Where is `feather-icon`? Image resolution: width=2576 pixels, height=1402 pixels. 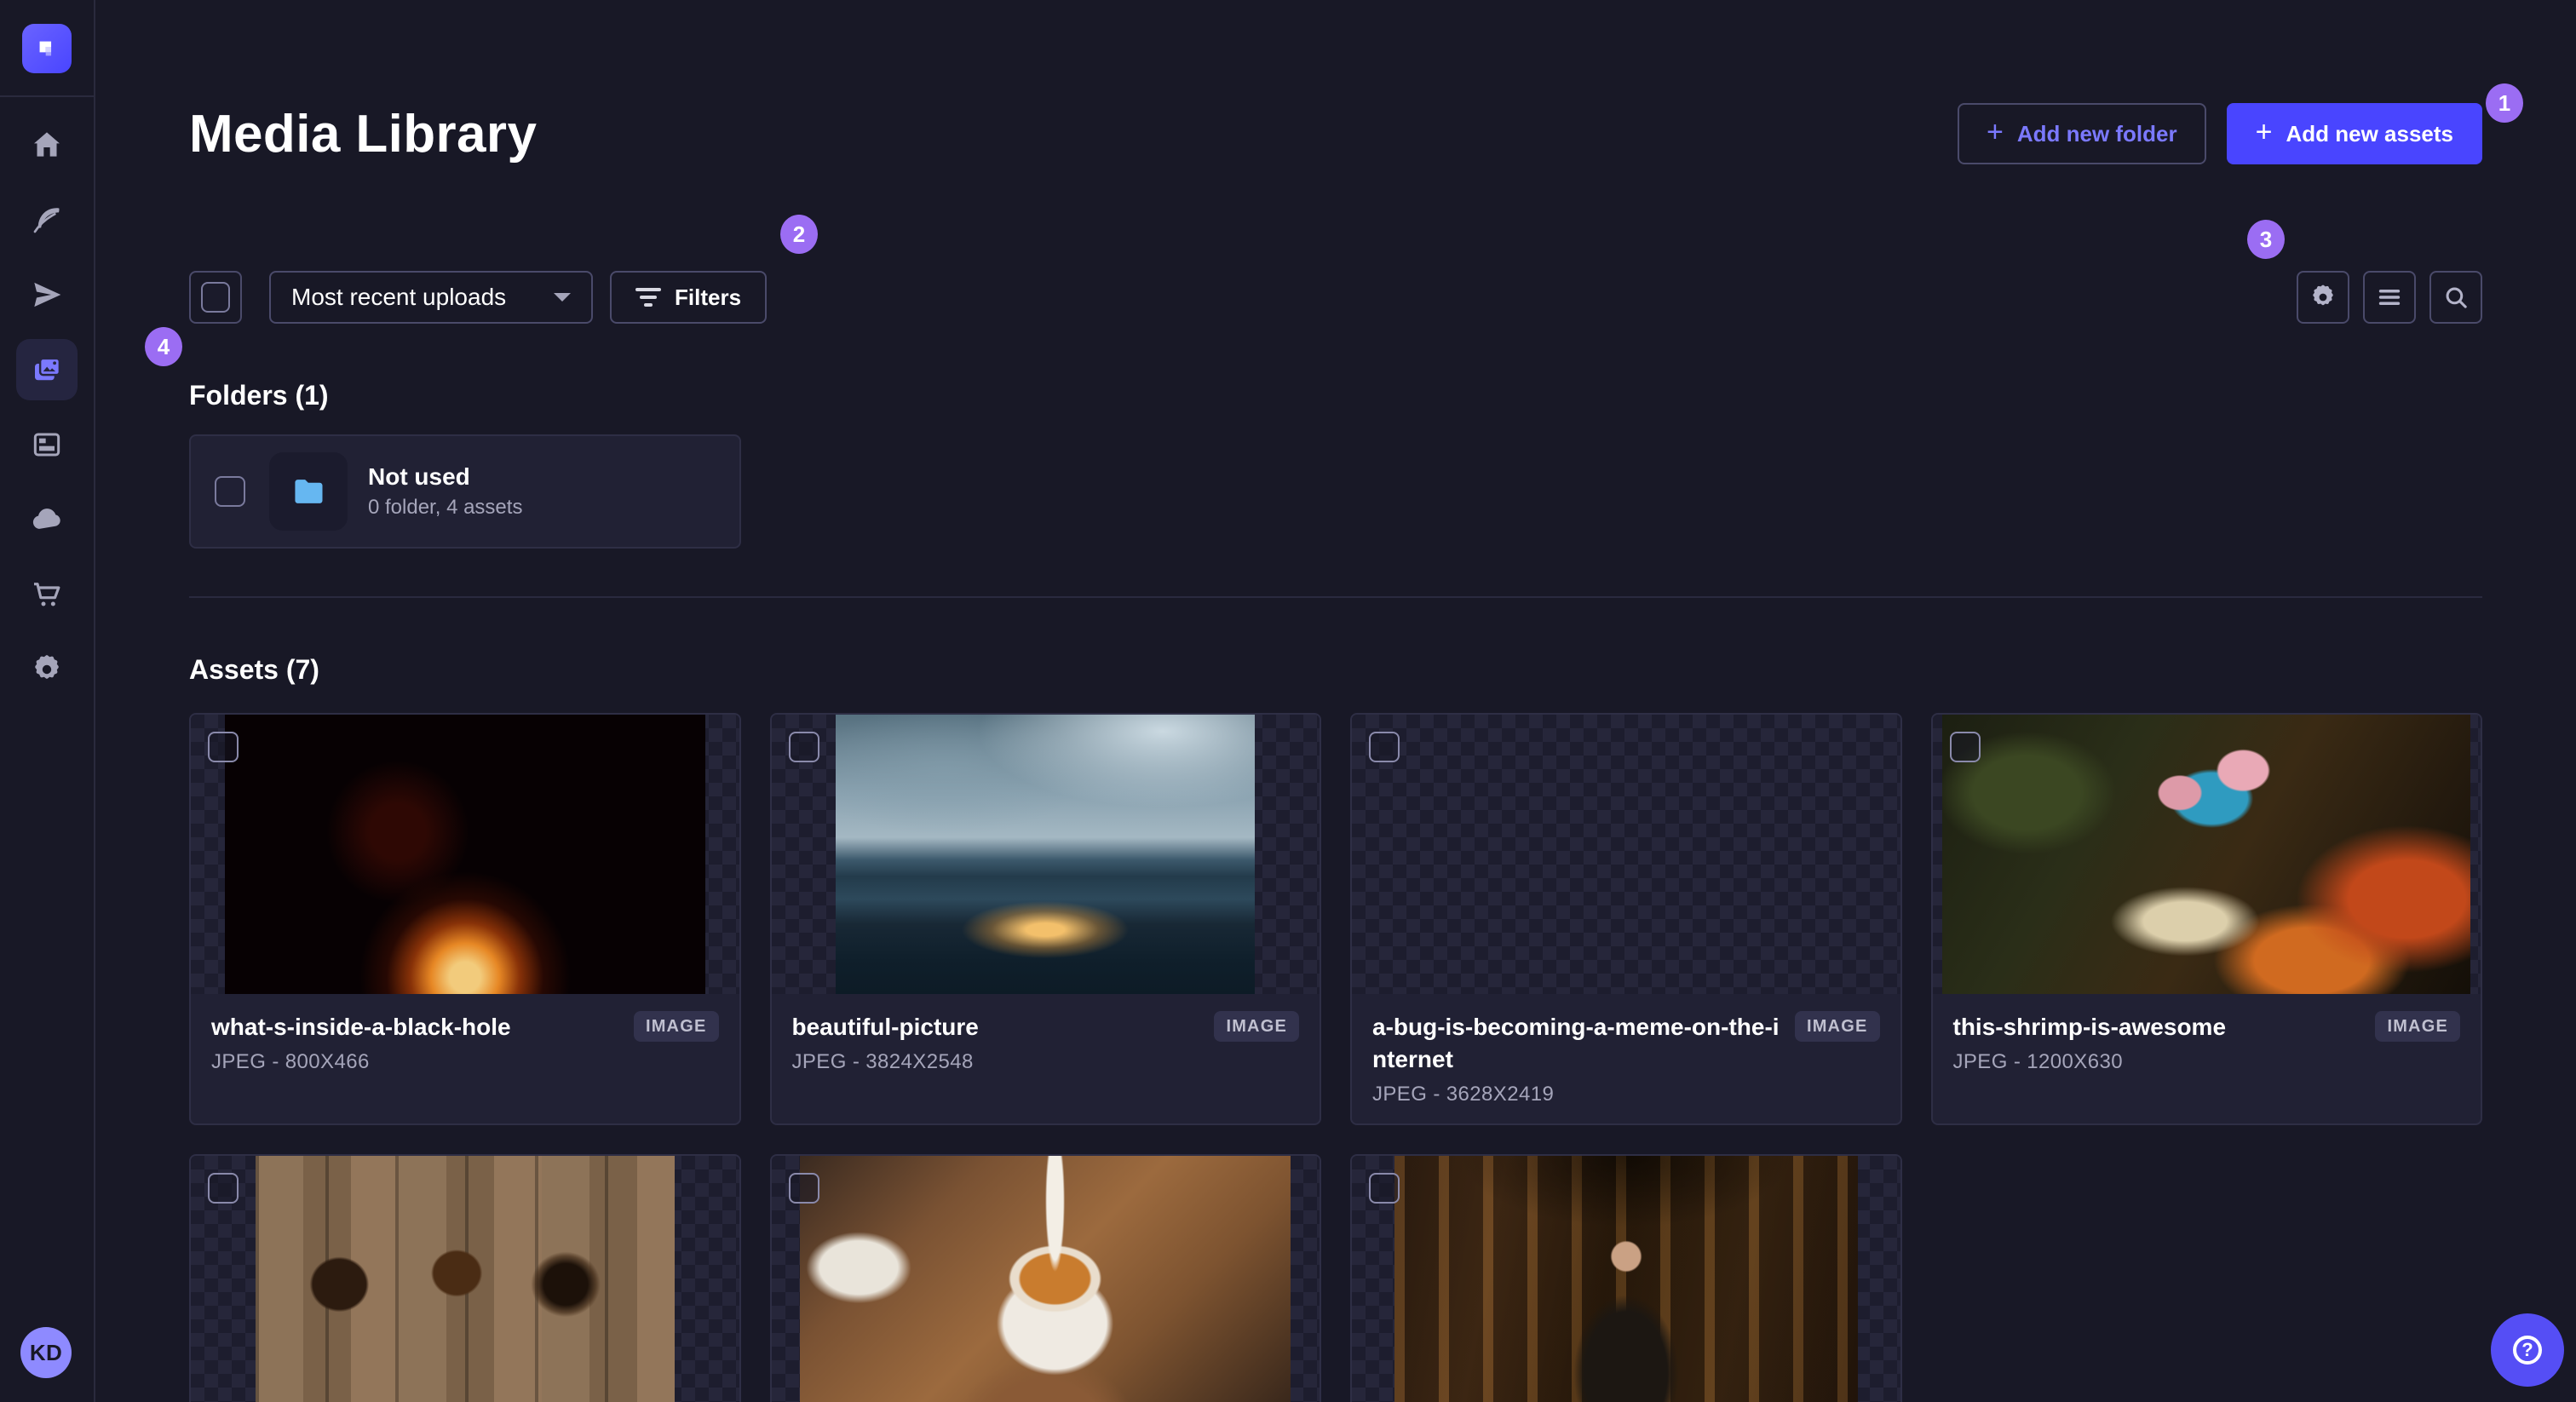
feather-icon is located at coordinates (46, 220).